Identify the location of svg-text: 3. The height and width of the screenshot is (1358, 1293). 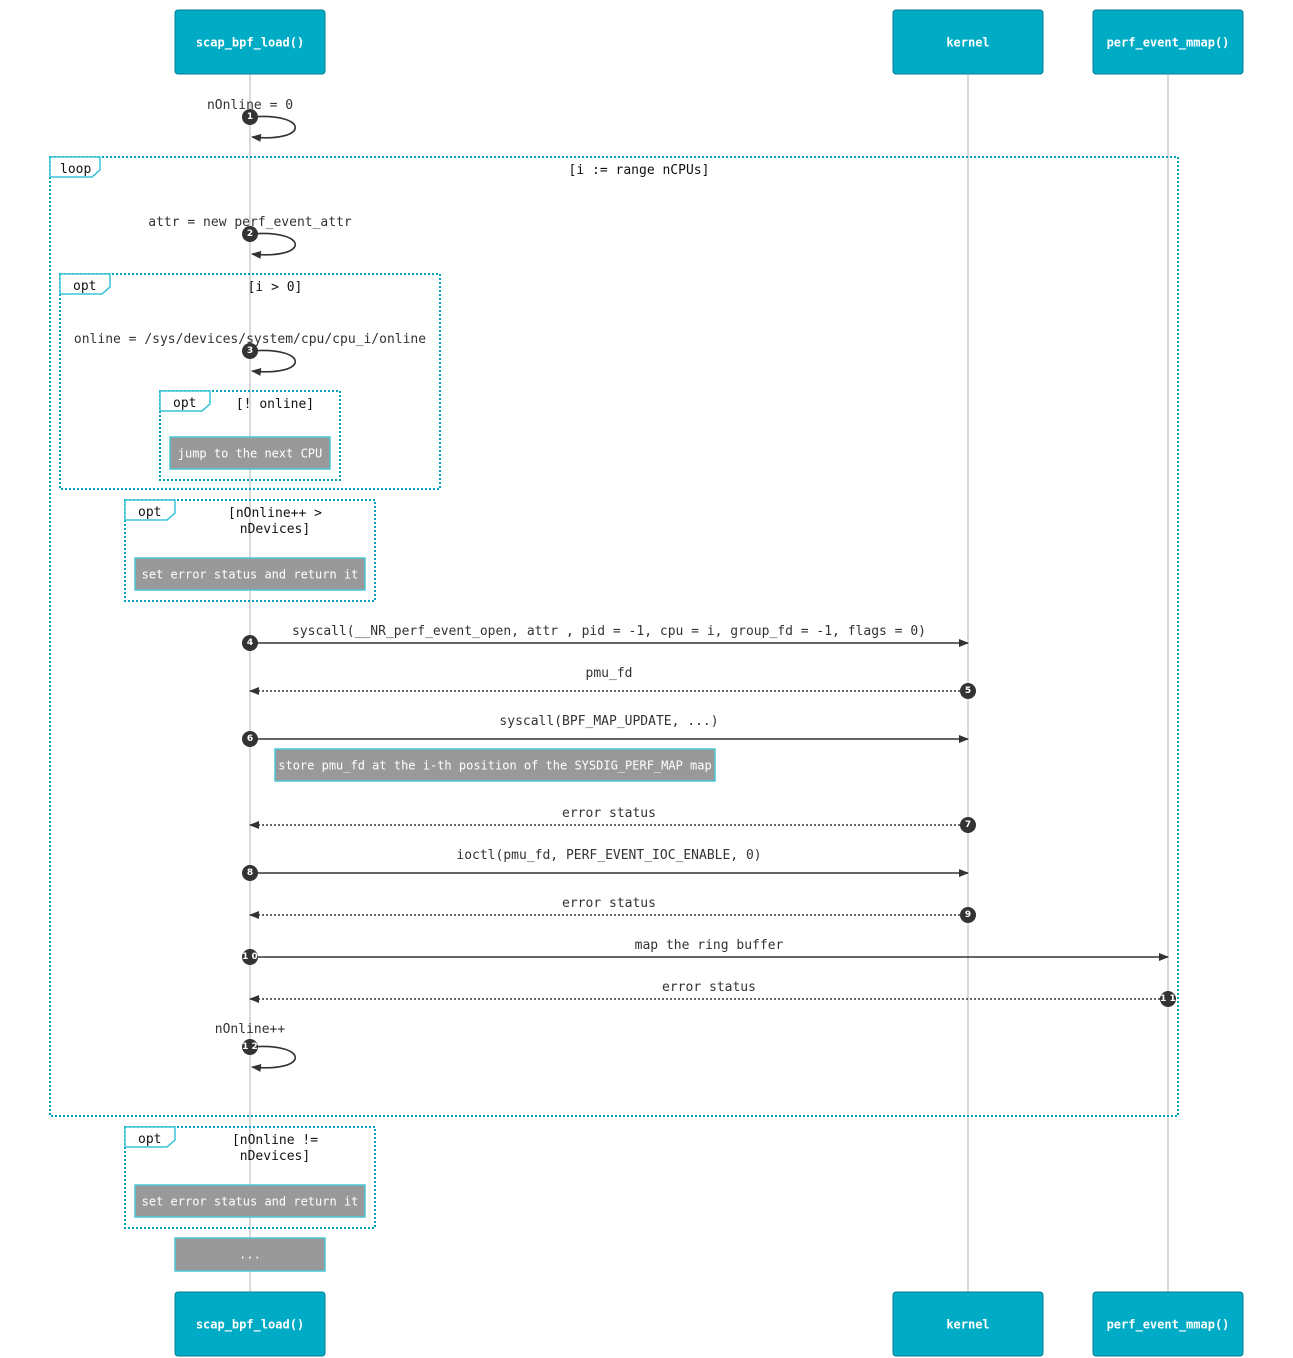
(250, 351).